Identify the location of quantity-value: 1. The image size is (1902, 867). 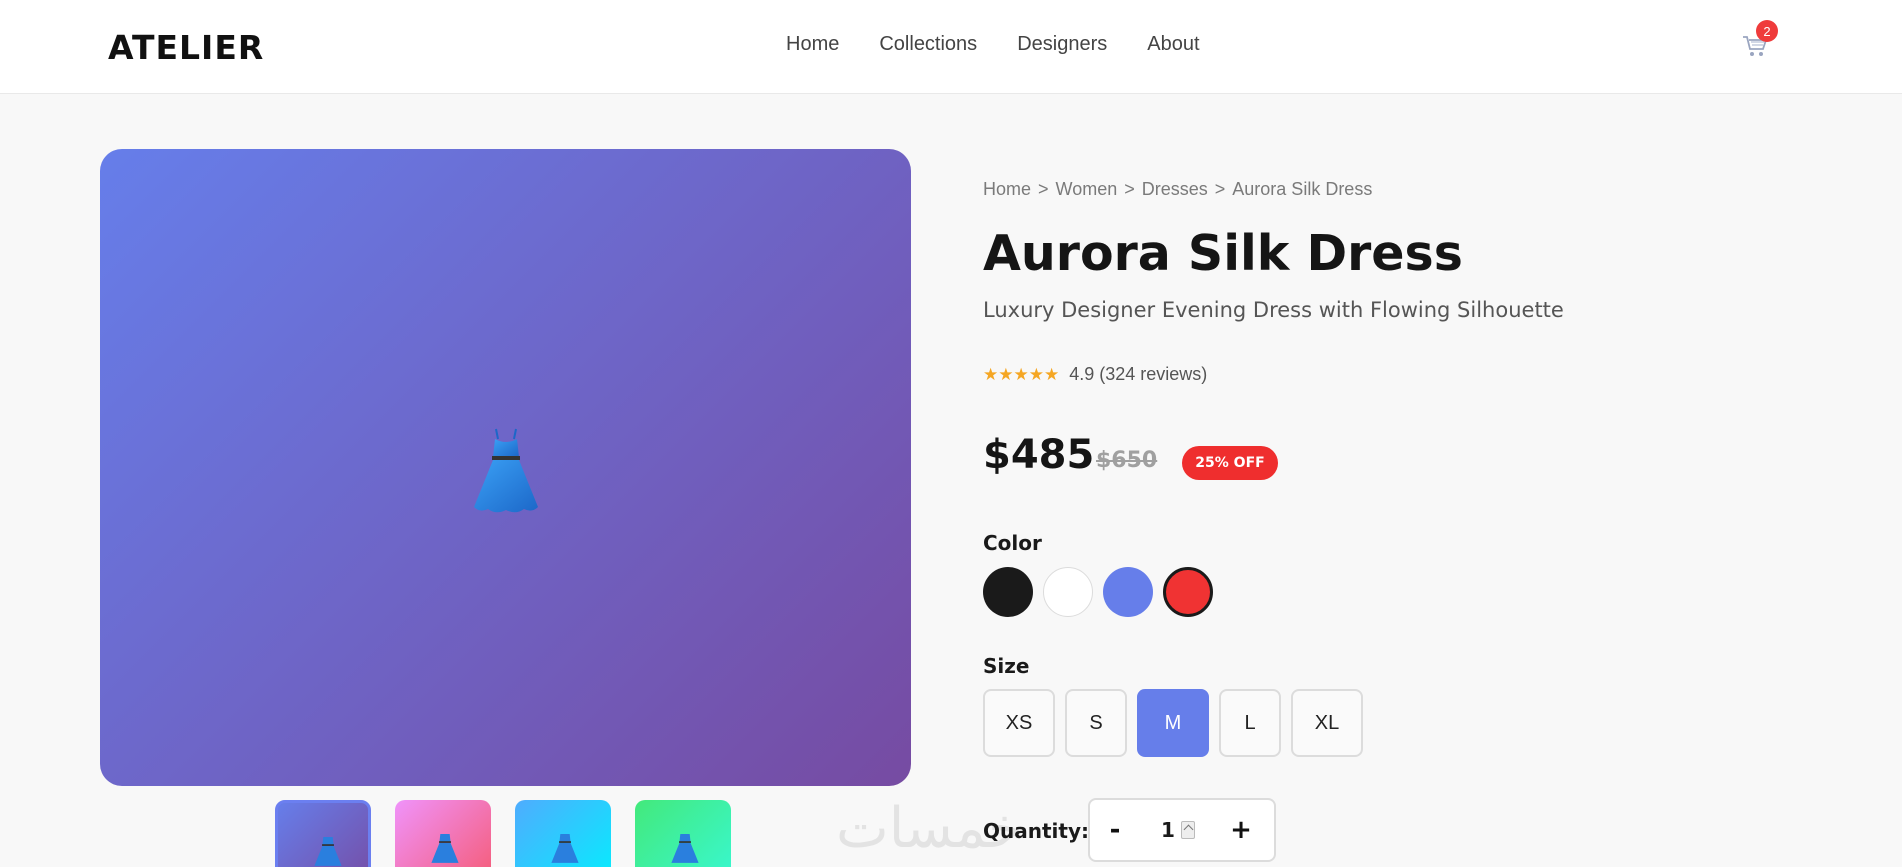
(1168, 830).